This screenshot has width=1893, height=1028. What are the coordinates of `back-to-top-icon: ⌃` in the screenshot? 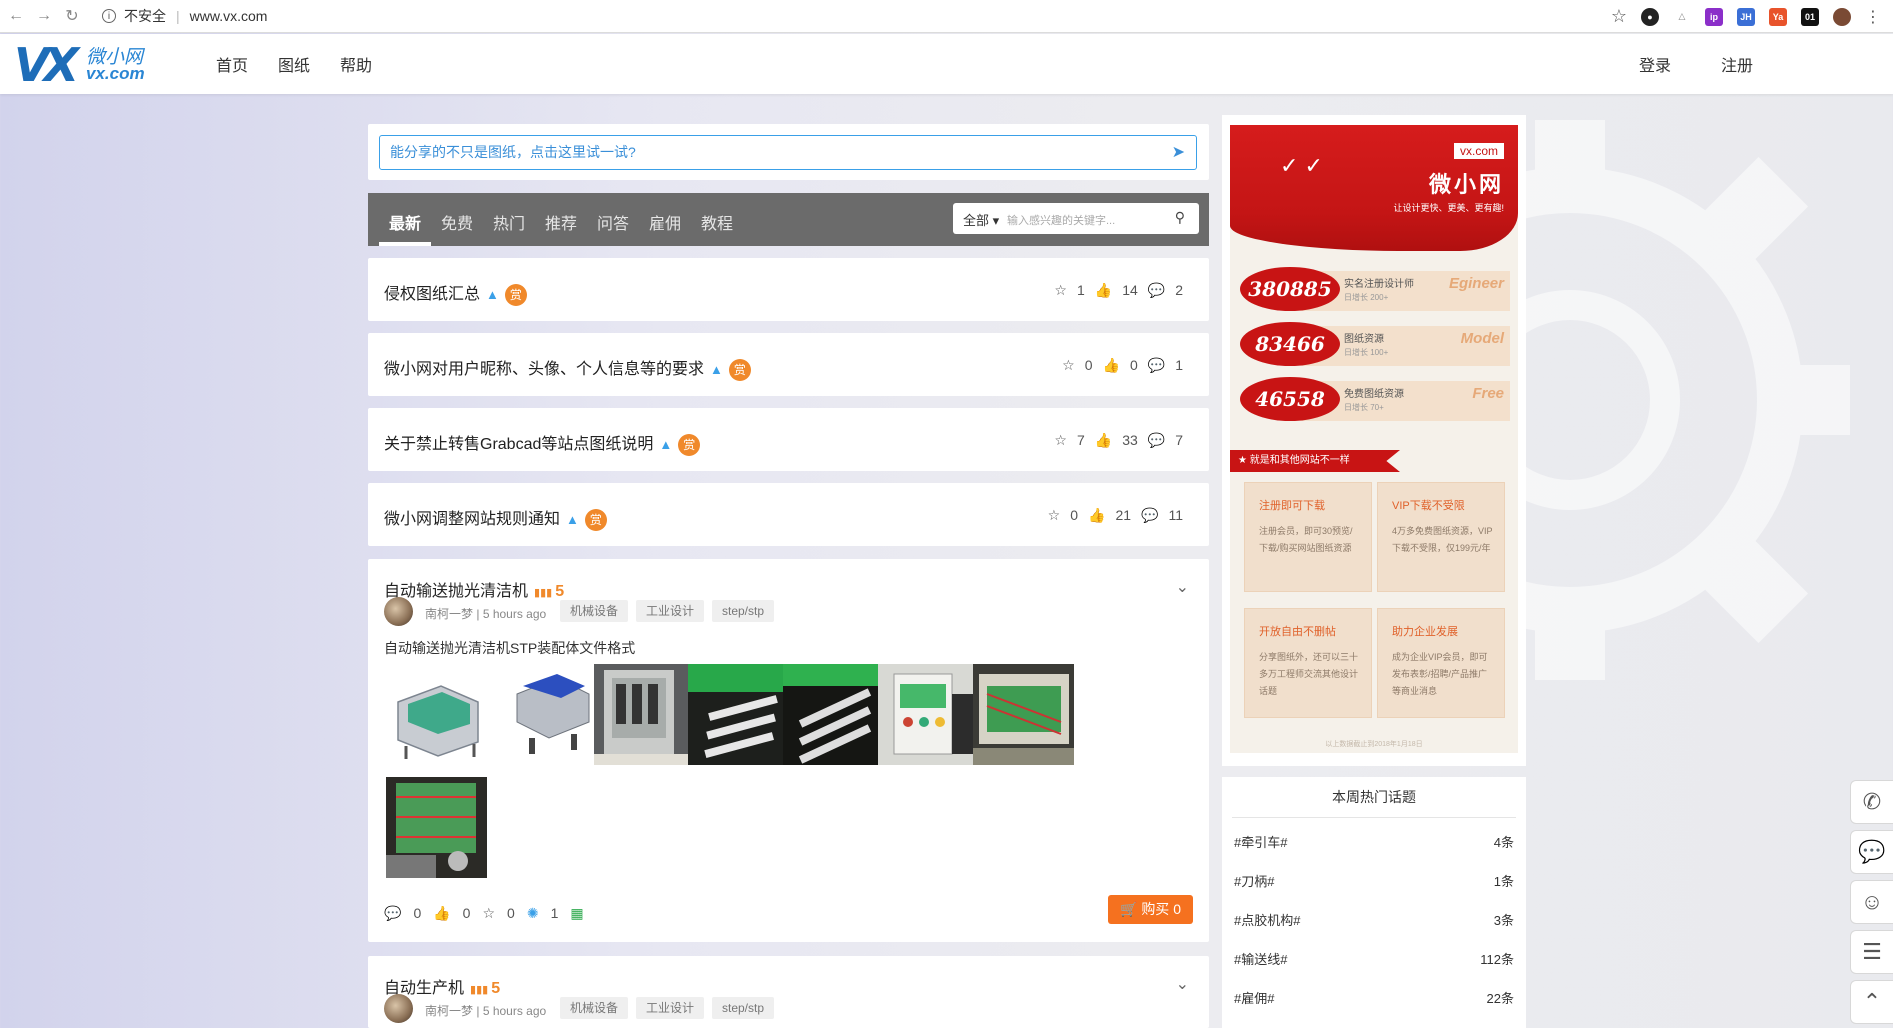 It's located at (1871, 1002).